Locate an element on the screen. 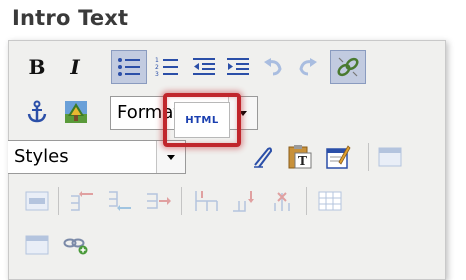 The height and width of the screenshot is (280, 466). cleanup-button is located at coordinates (262, 157).